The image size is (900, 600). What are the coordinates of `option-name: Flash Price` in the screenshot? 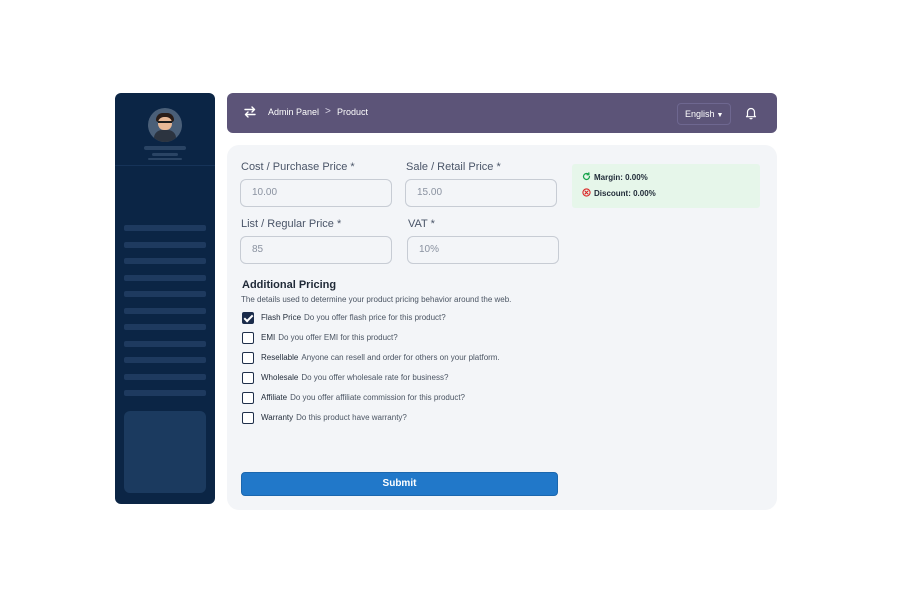 It's located at (281, 317).